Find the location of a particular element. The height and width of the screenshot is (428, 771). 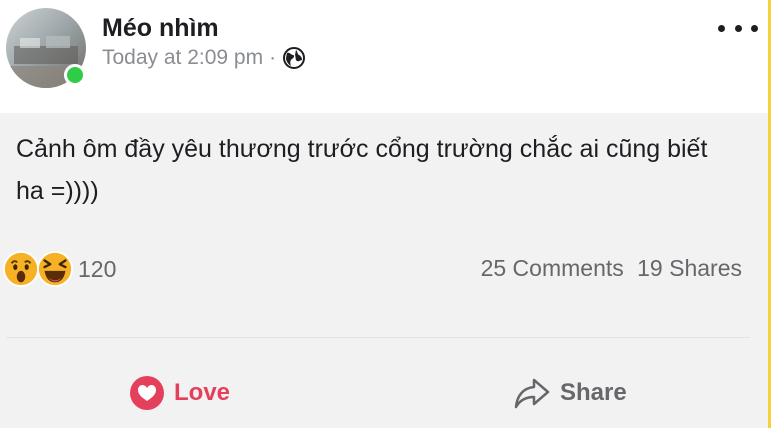

post-stats: 25 Comments 19 Shares is located at coordinates (611, 268).